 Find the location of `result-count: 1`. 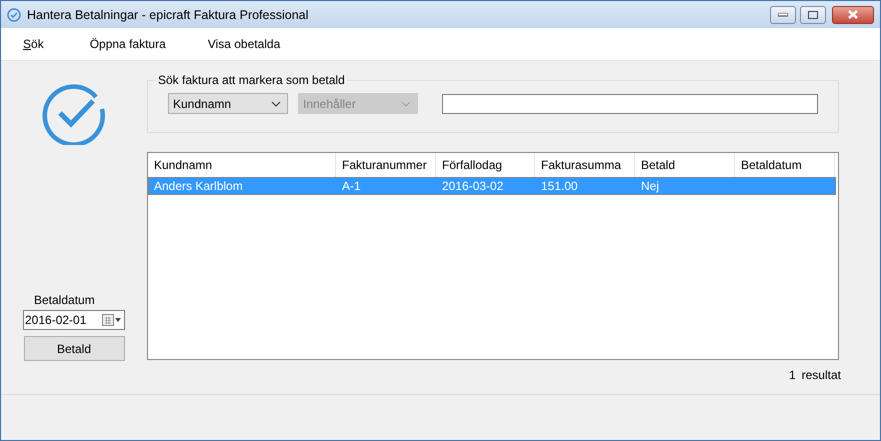

result-count: 1 is located at coordinates (792, 375).